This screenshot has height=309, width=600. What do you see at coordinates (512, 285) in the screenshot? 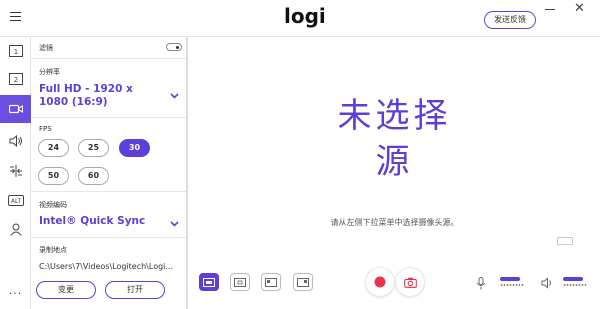
I see `mic-level-meter` at bounding box center [512, 285].